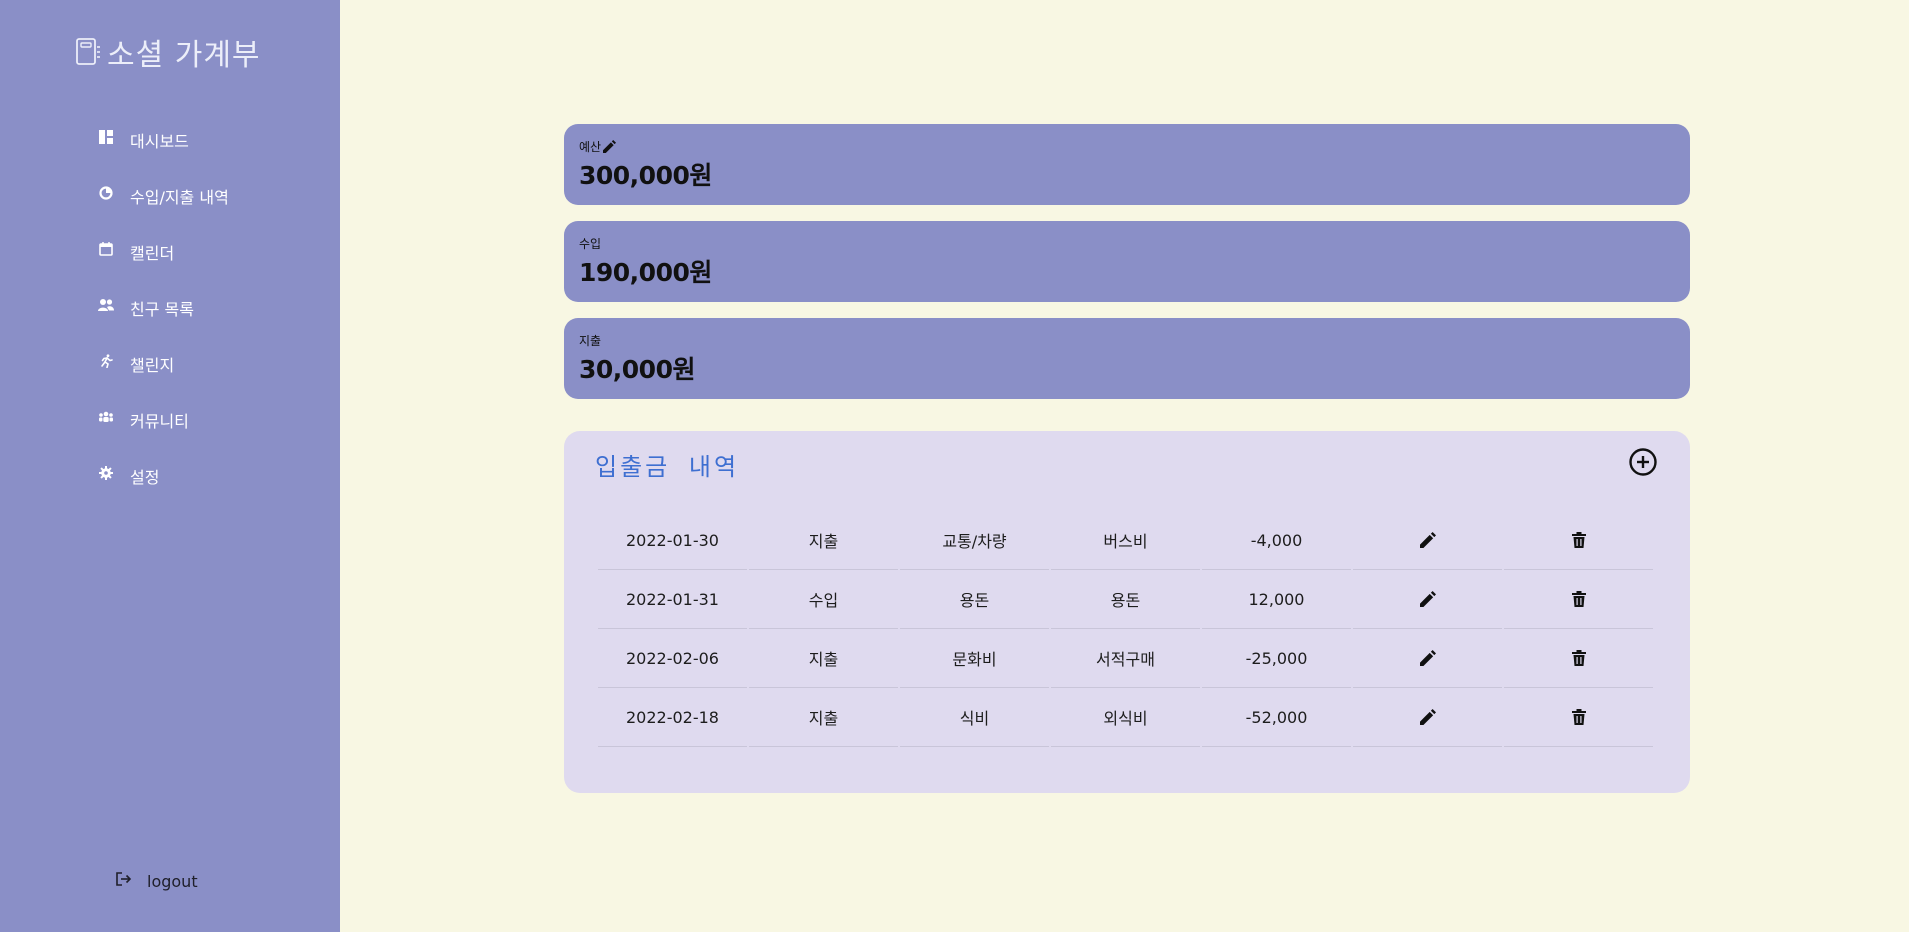 This screenshot has width=1909, height=932. Describe the element at coordinates (974, 717) in the screenshot. I see `category-cell: 식비` at that location.